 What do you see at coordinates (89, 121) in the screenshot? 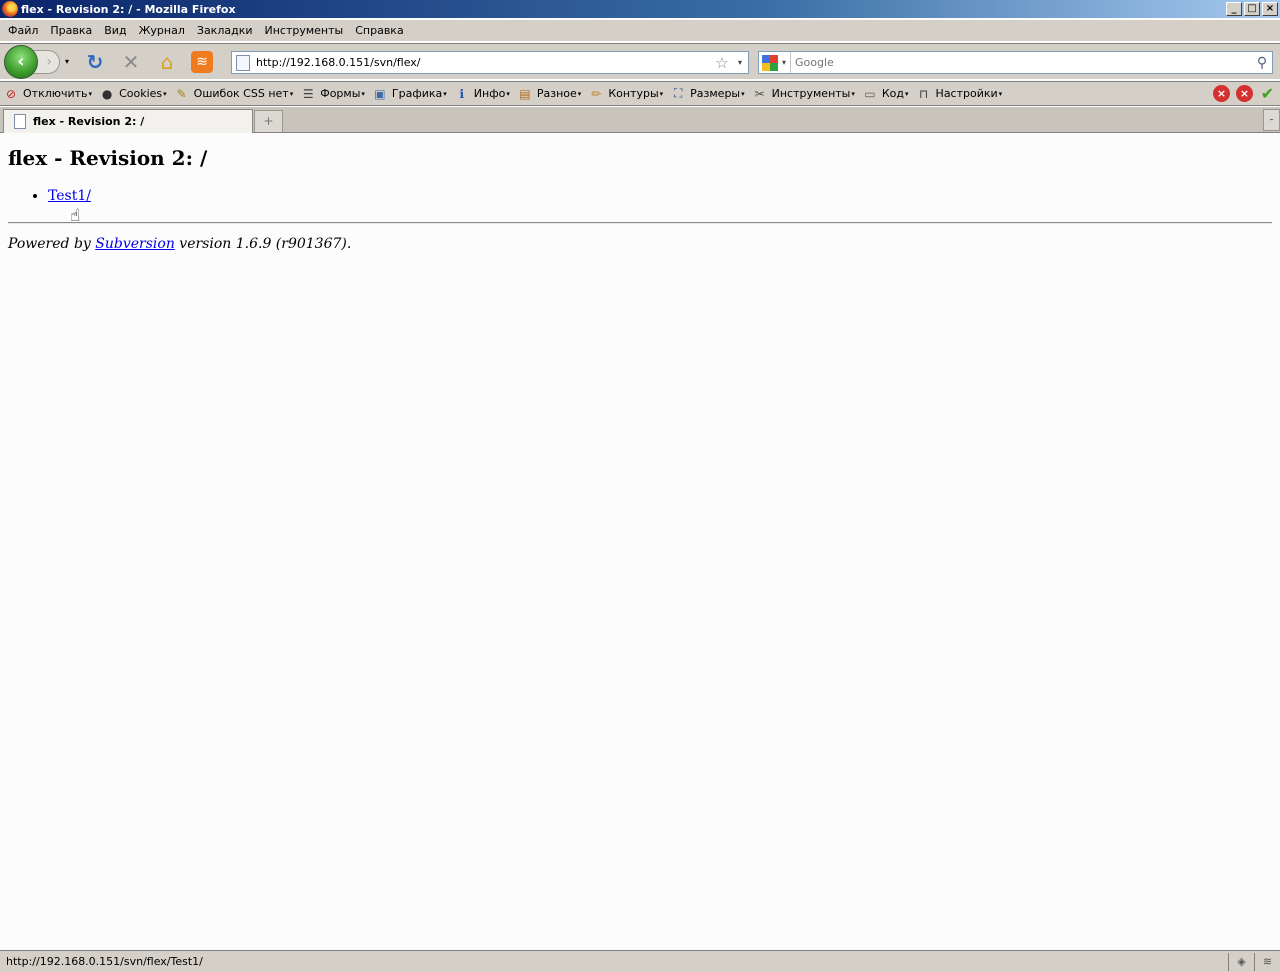
I see `tab-title: flex - Revision 2: /` at bounding box center [89, 121].